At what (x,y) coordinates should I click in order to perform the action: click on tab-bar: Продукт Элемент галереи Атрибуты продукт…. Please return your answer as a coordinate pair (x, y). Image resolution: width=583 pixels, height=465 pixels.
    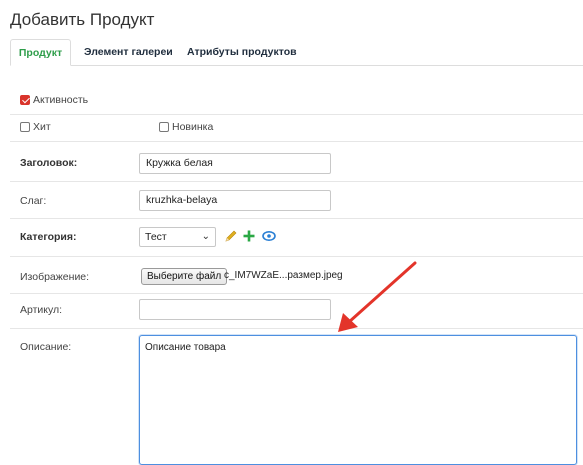
    Looking at the image, I should click on (296, 52).